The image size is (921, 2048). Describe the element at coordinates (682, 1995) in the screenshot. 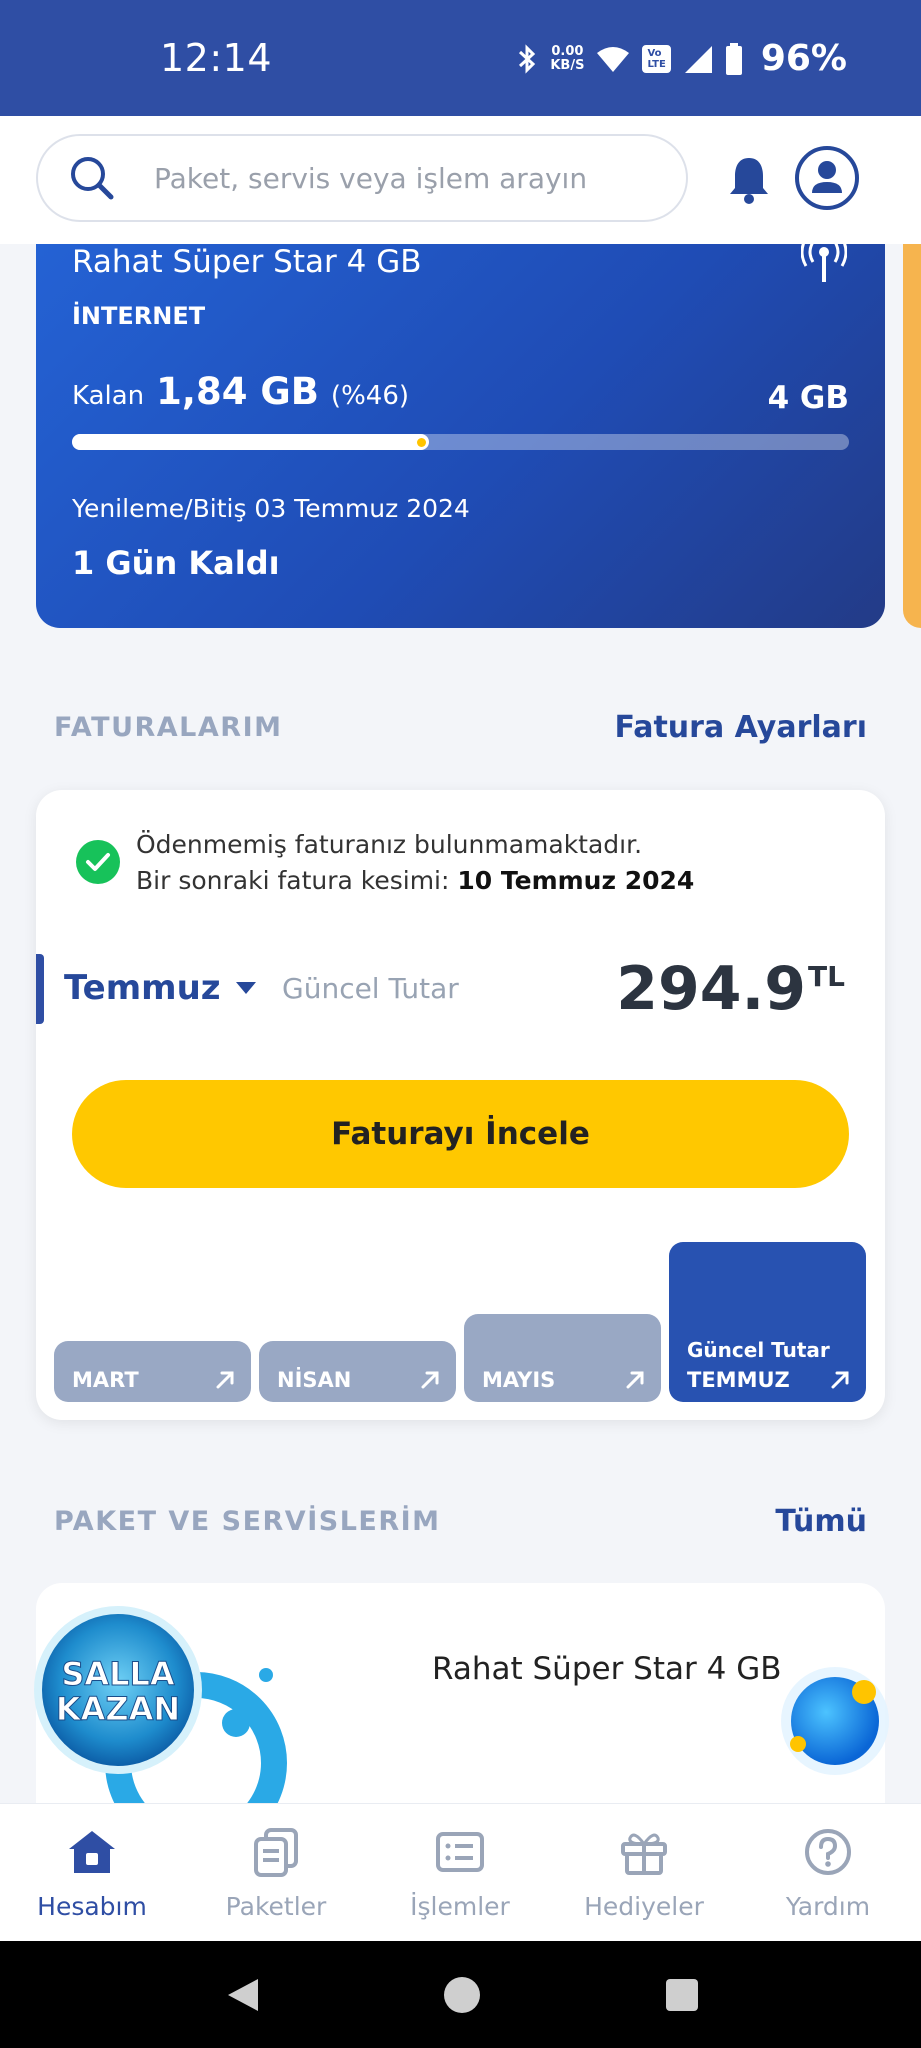

I see `recents-icon` at that location.